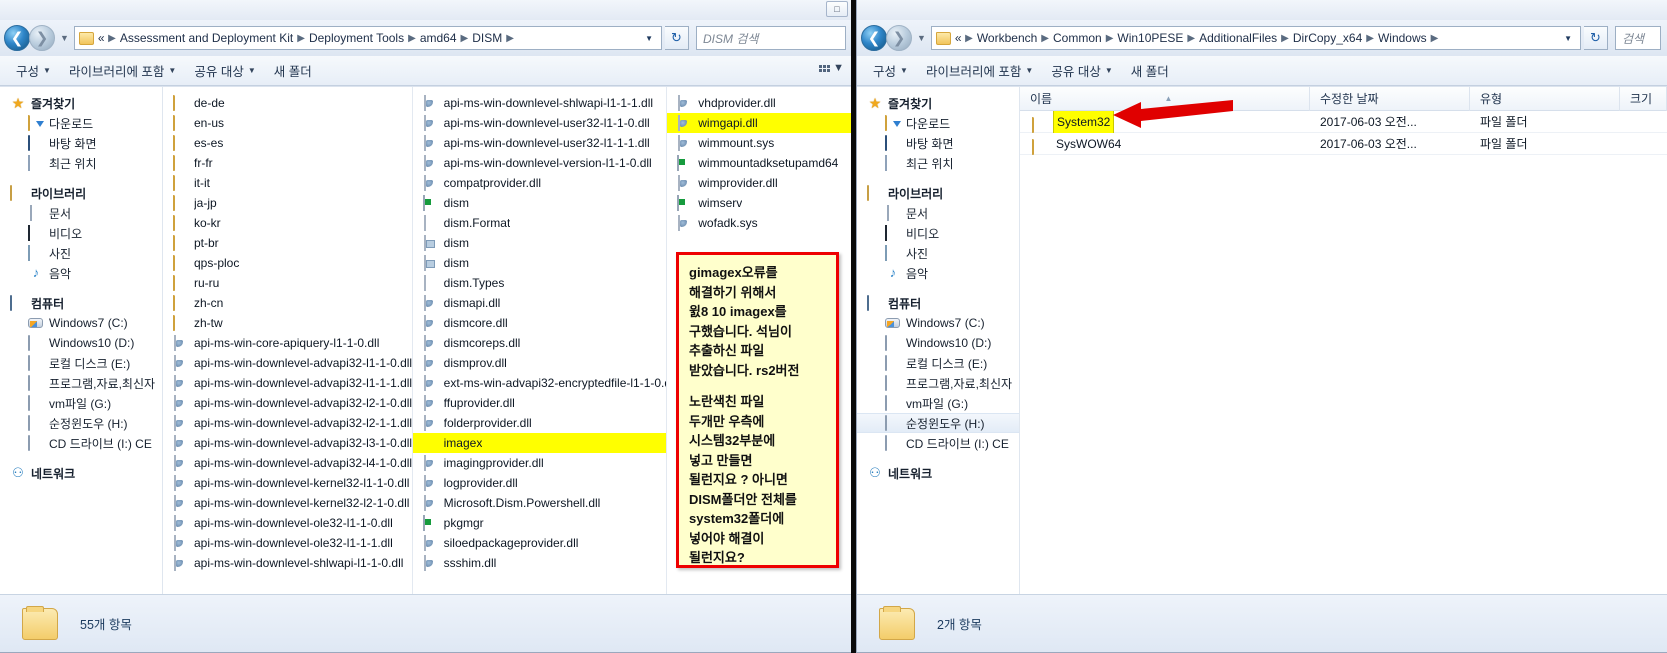 This screenshot has width=1667, height=653. What do you see at coordinates (287, 503) in the screenshot?
I see `file-row: api-ms-win-downlevel-kernel32-l2-1-0.dll` at bounding box center [287, 503].